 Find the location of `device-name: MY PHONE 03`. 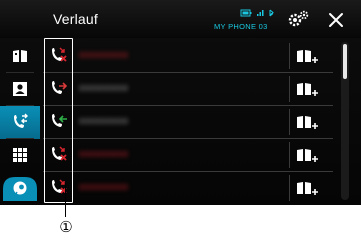

device-name: MY PHONE 03 is located at coordinates (241, 26).